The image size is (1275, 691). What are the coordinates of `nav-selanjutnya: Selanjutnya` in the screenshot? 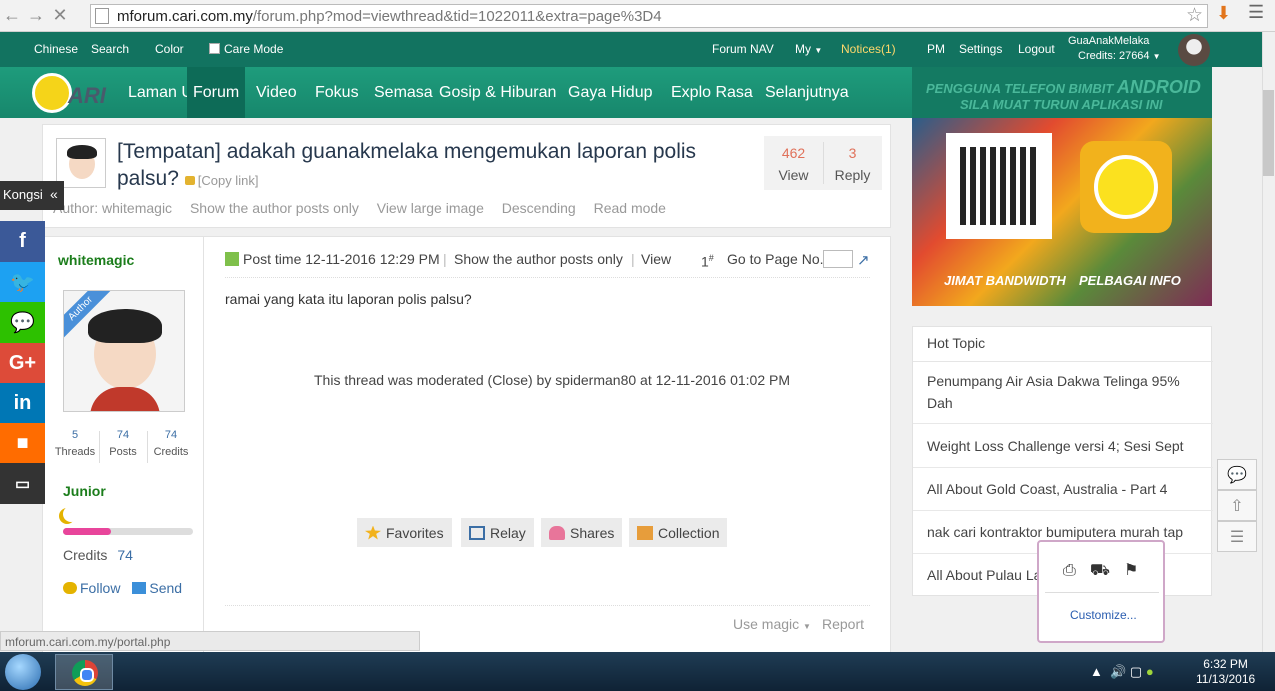 It's located at (807, 92).